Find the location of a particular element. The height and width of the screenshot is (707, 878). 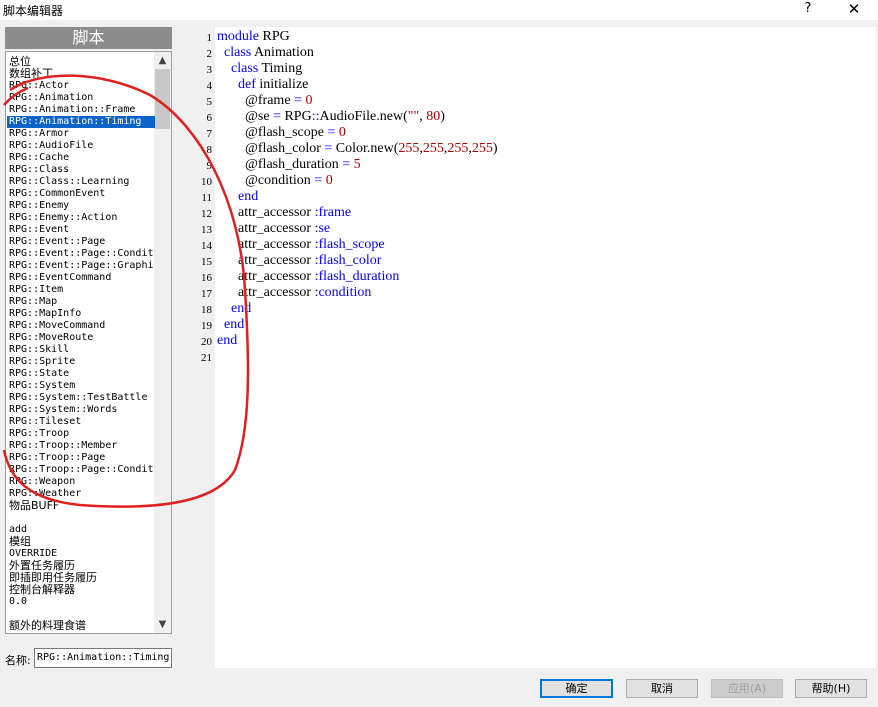

script-list-item: 模组 is located at coordinates (20, 542).